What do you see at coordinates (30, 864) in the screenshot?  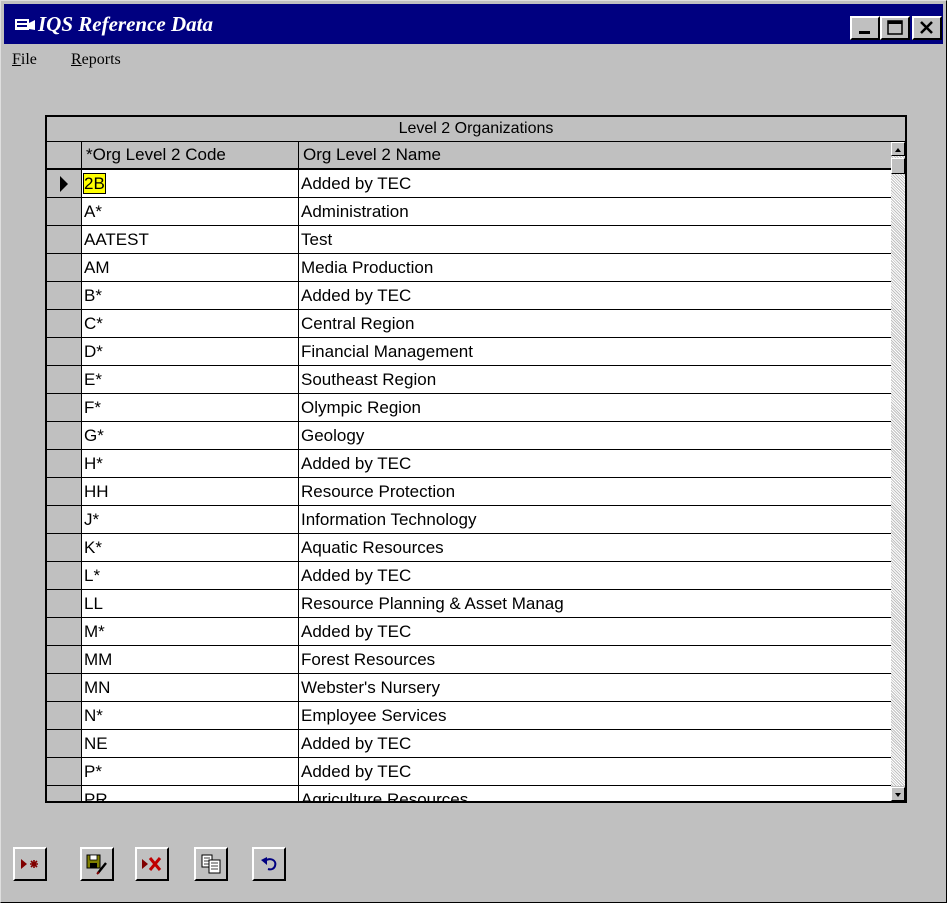 I see `new-record-button` at bounding box center [30, 864].